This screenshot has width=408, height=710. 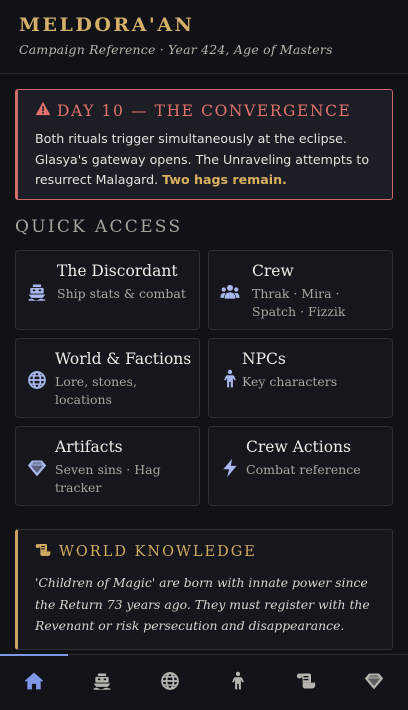 What do you see at coordinates (224, 179) in the screenshot?
I see `alert-highlight: Two hags remain.` at bounding box center [224, 179].